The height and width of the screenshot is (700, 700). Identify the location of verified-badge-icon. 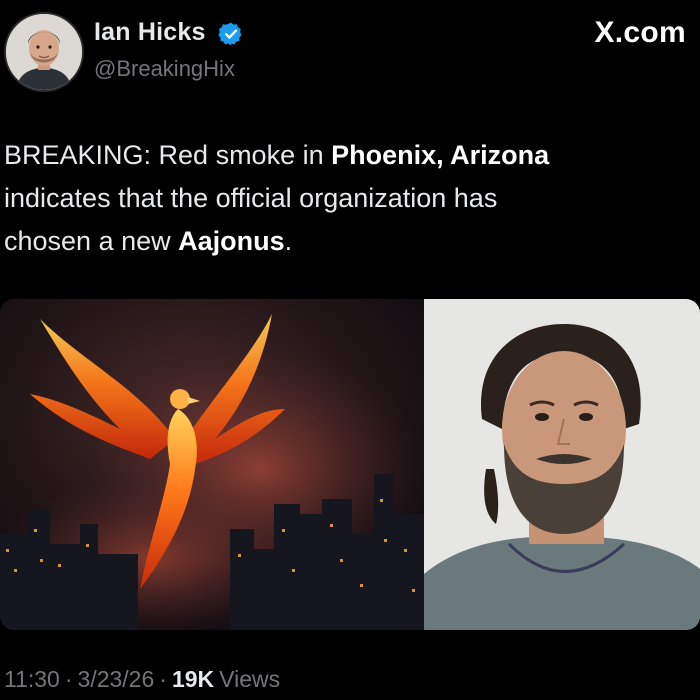
(230, 34).